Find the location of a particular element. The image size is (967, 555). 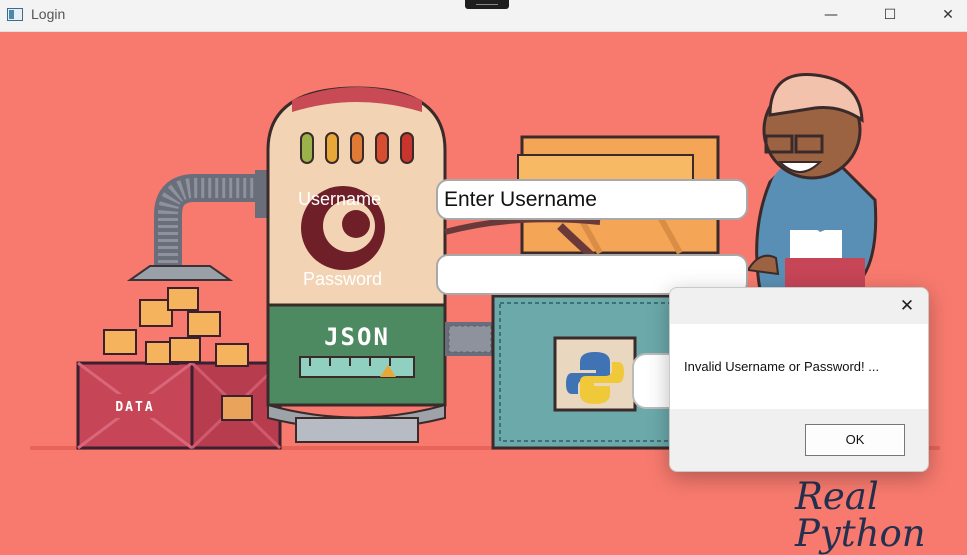

data-crates: DATA is located at coordinates (179, 405).